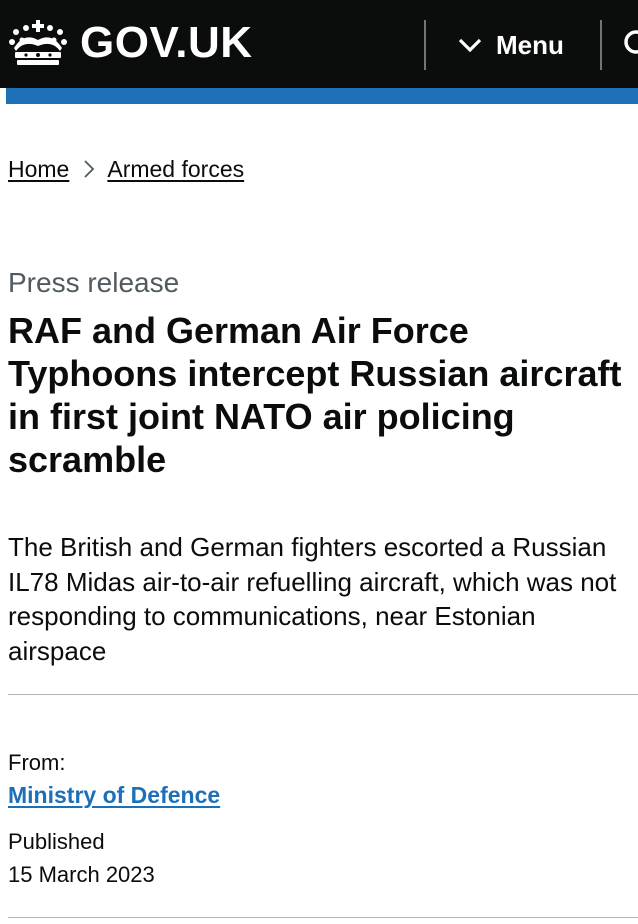 This screenshot has width=638, height=924. What do you see at coordinates (319, 44) in the screenshot?
I see `site-header: GOV.UK Menu` at bounding box center [319, 44].